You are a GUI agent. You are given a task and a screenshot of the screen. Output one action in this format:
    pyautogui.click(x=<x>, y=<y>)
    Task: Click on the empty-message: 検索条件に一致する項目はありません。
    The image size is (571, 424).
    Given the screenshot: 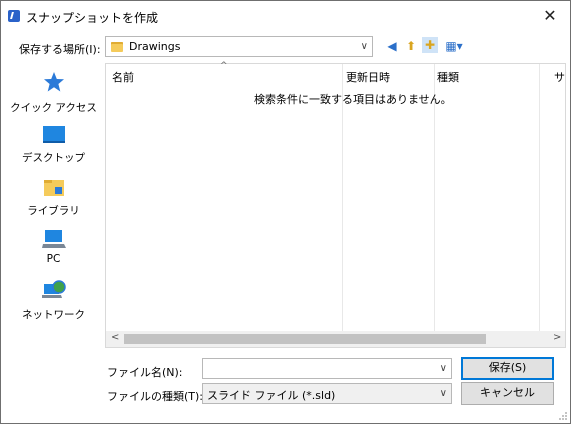 What is the action you would take?
    pyautogui.click(x=353, y=99)
    